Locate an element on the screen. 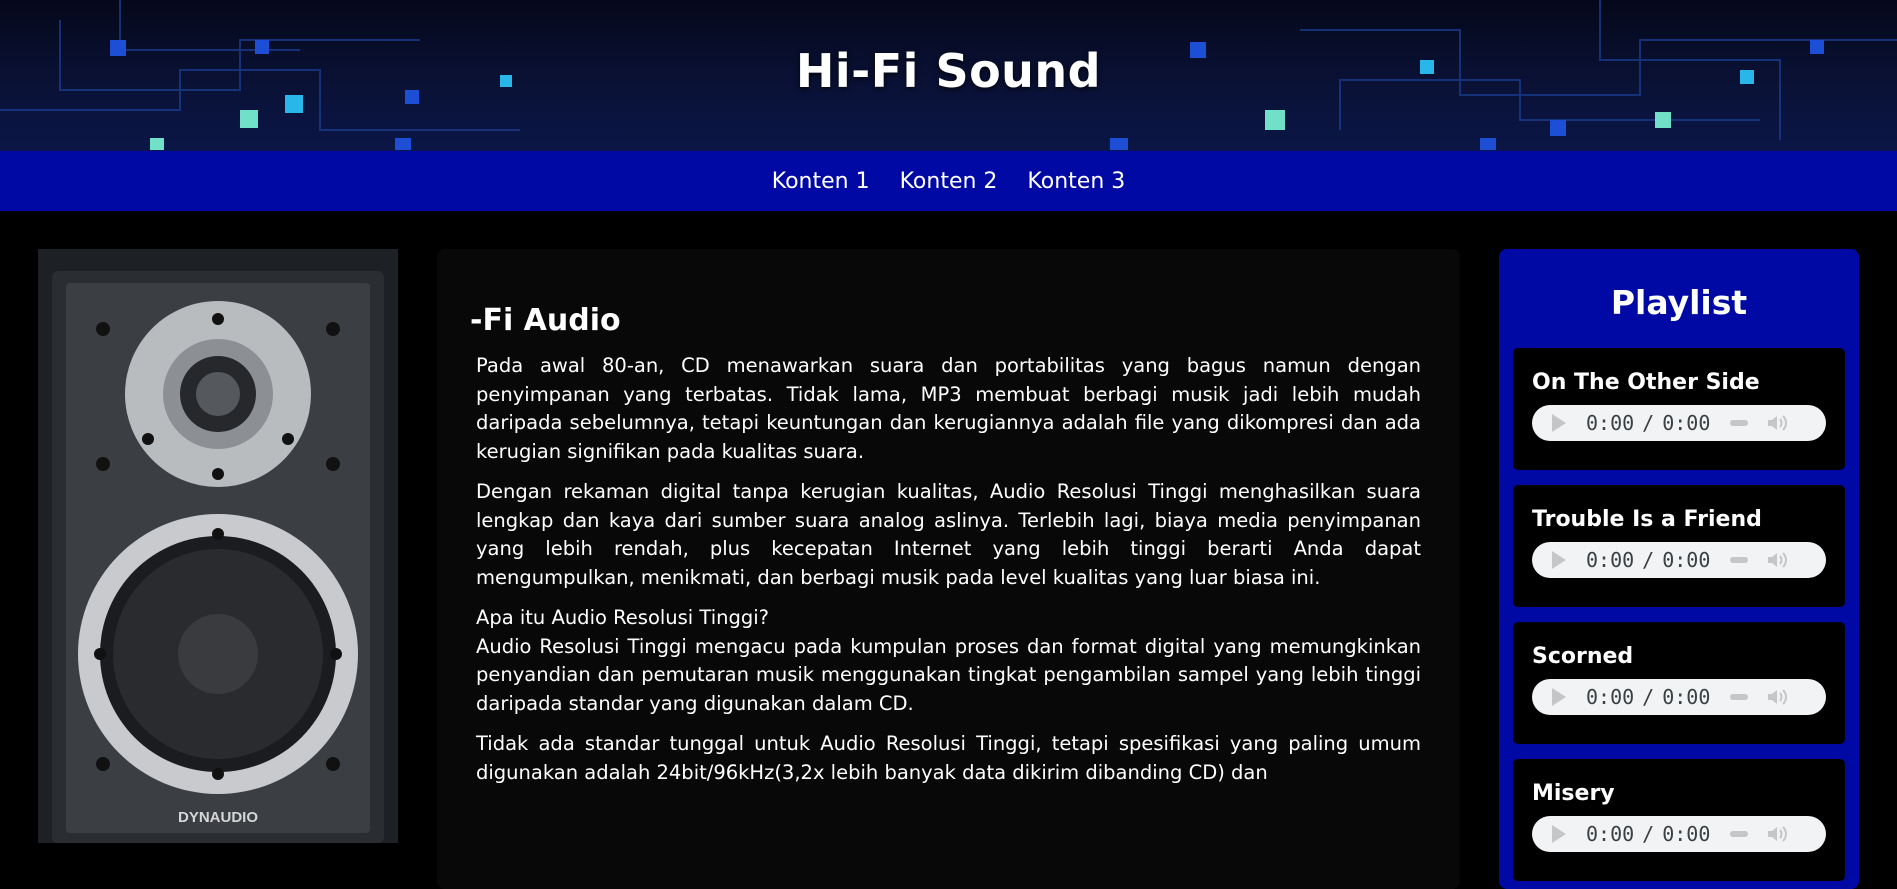  track-title: Misery is located at coordinates (1573, 793).